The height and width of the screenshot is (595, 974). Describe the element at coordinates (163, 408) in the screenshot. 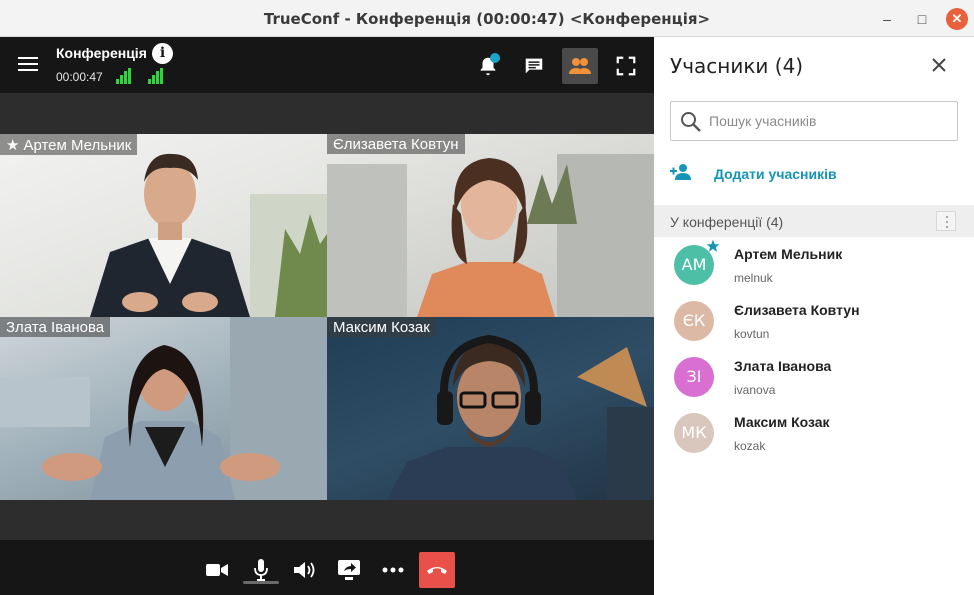

I see `video-tile: Злата Іванова` at that location.